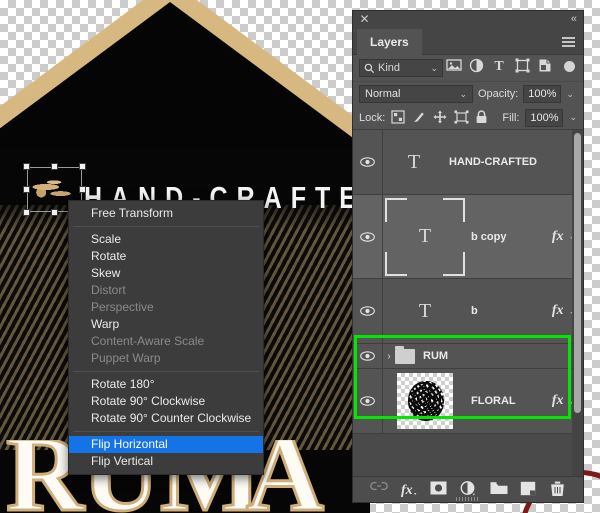 The image size is (600, 513). Describe the element at coordinates (166, 213) in the screenshot. I see `menu-item-free-transform: Free Transform` at that location.